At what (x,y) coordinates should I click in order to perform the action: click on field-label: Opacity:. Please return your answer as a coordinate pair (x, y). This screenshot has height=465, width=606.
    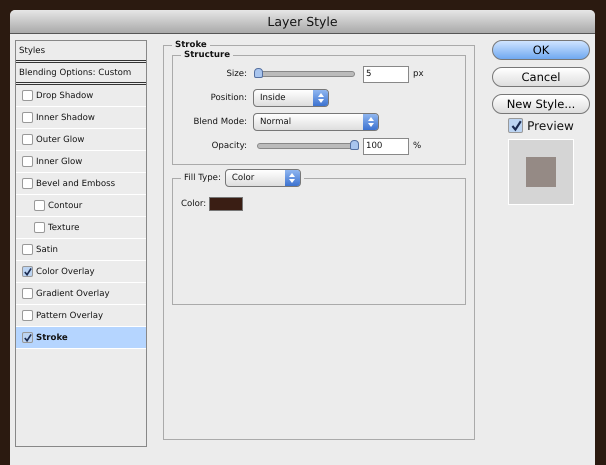
    Looking at the image, I should click on (228, 146).